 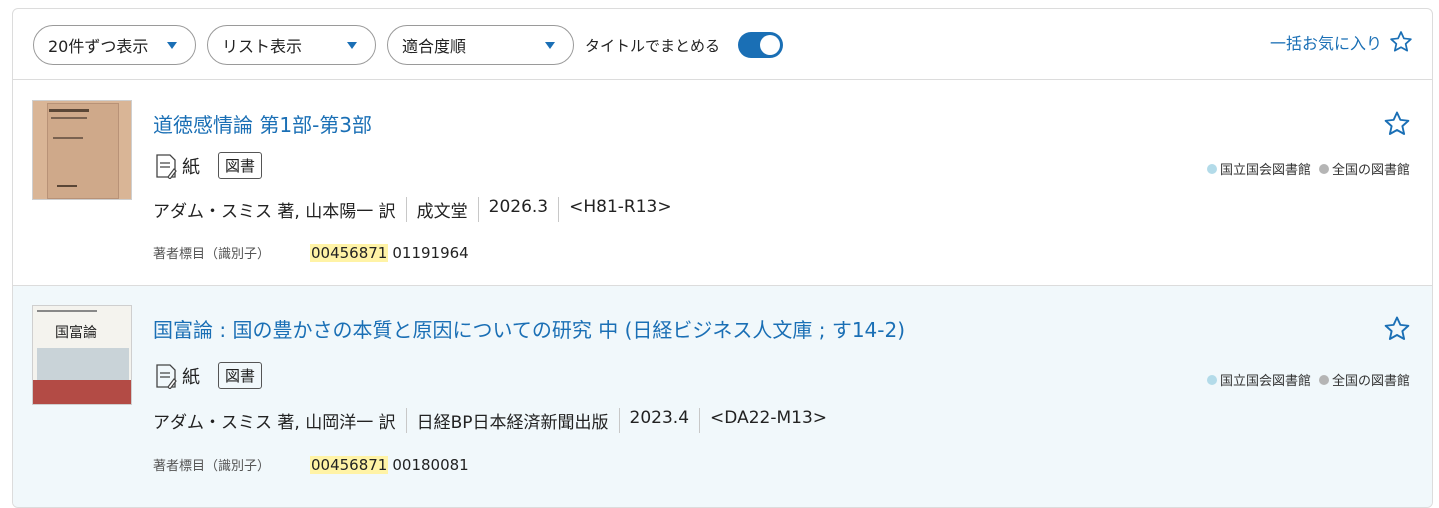 I want to click on author: アダム・スミス 著, 山岡洋一 訳, so click(x=274, y=423).